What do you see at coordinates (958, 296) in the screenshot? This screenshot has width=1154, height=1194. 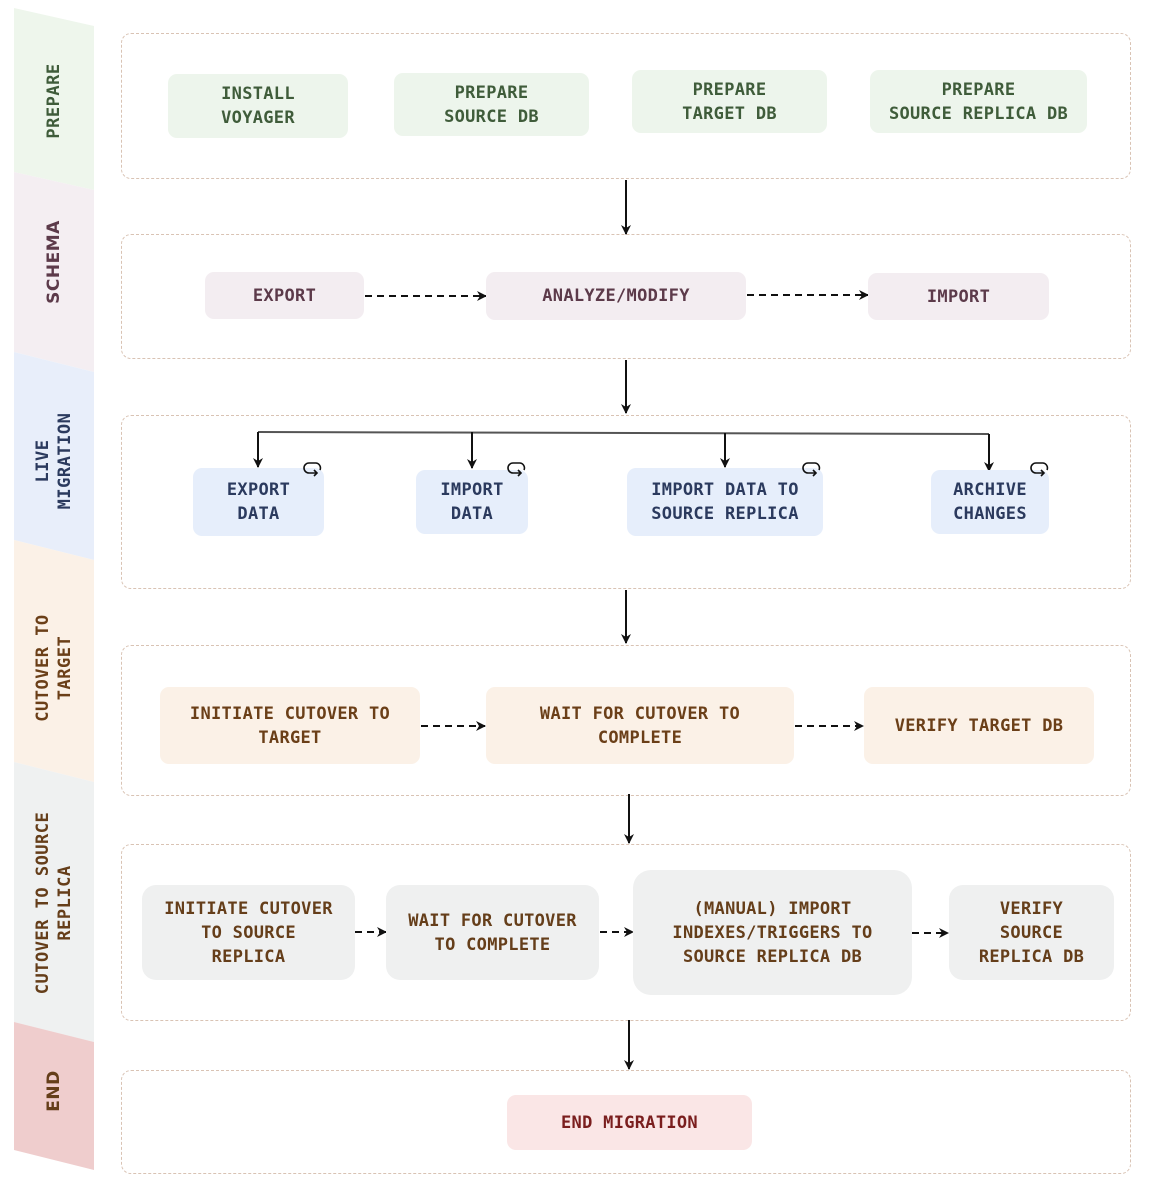 I see `node-import: IMPORT` at bounding box center [958, 296].